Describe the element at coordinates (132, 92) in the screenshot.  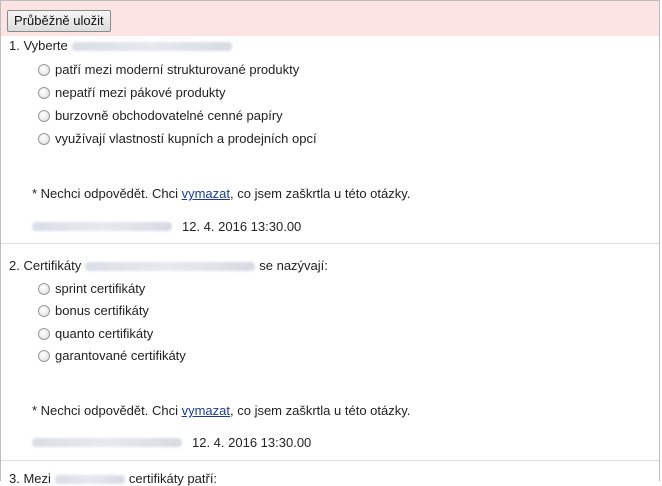
I see `answer-option: nepatří mezi pákové produkty` at that location.